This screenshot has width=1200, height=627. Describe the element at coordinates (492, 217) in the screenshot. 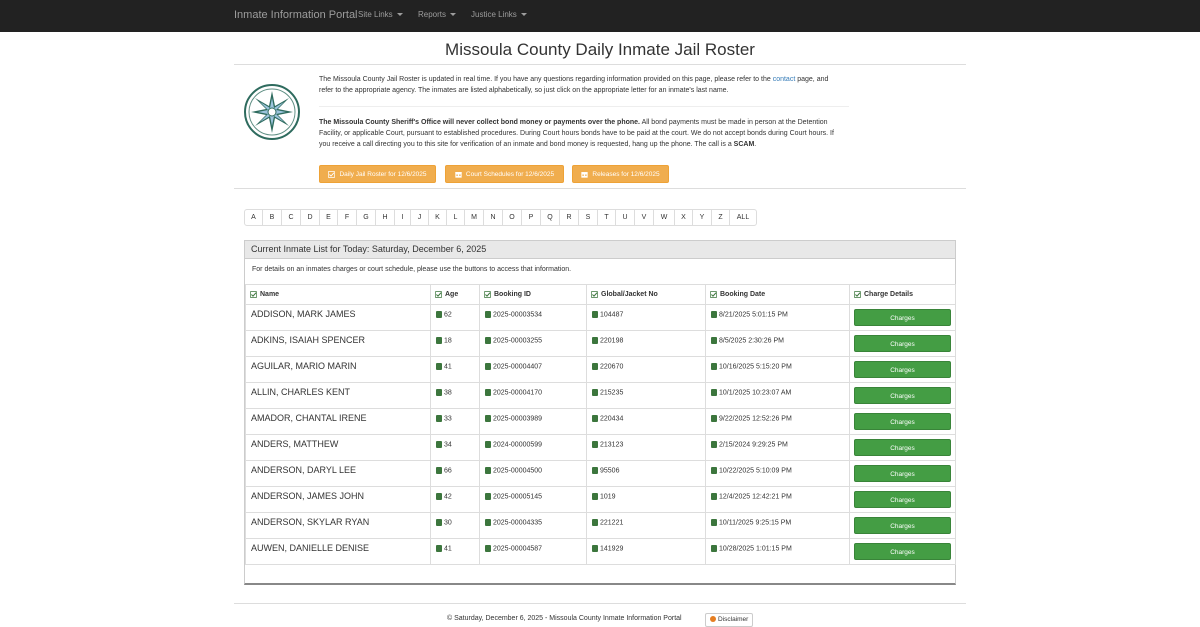

I see `letter-n: N` at that location.